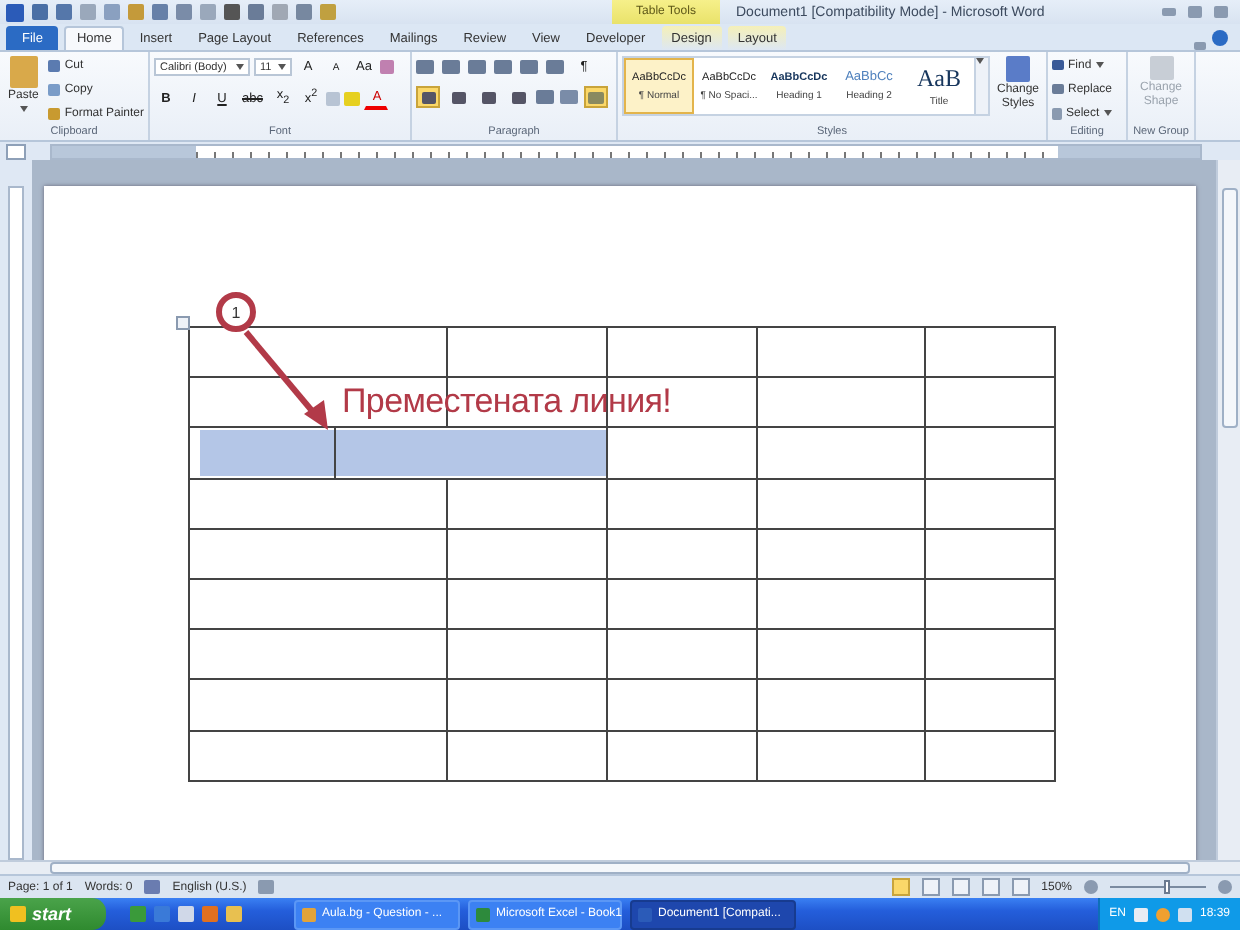 This screenshot has height=930, width=1240. Describe the element at coordinates (518, 97) in the screenshot. I see `justify-button` at that location.